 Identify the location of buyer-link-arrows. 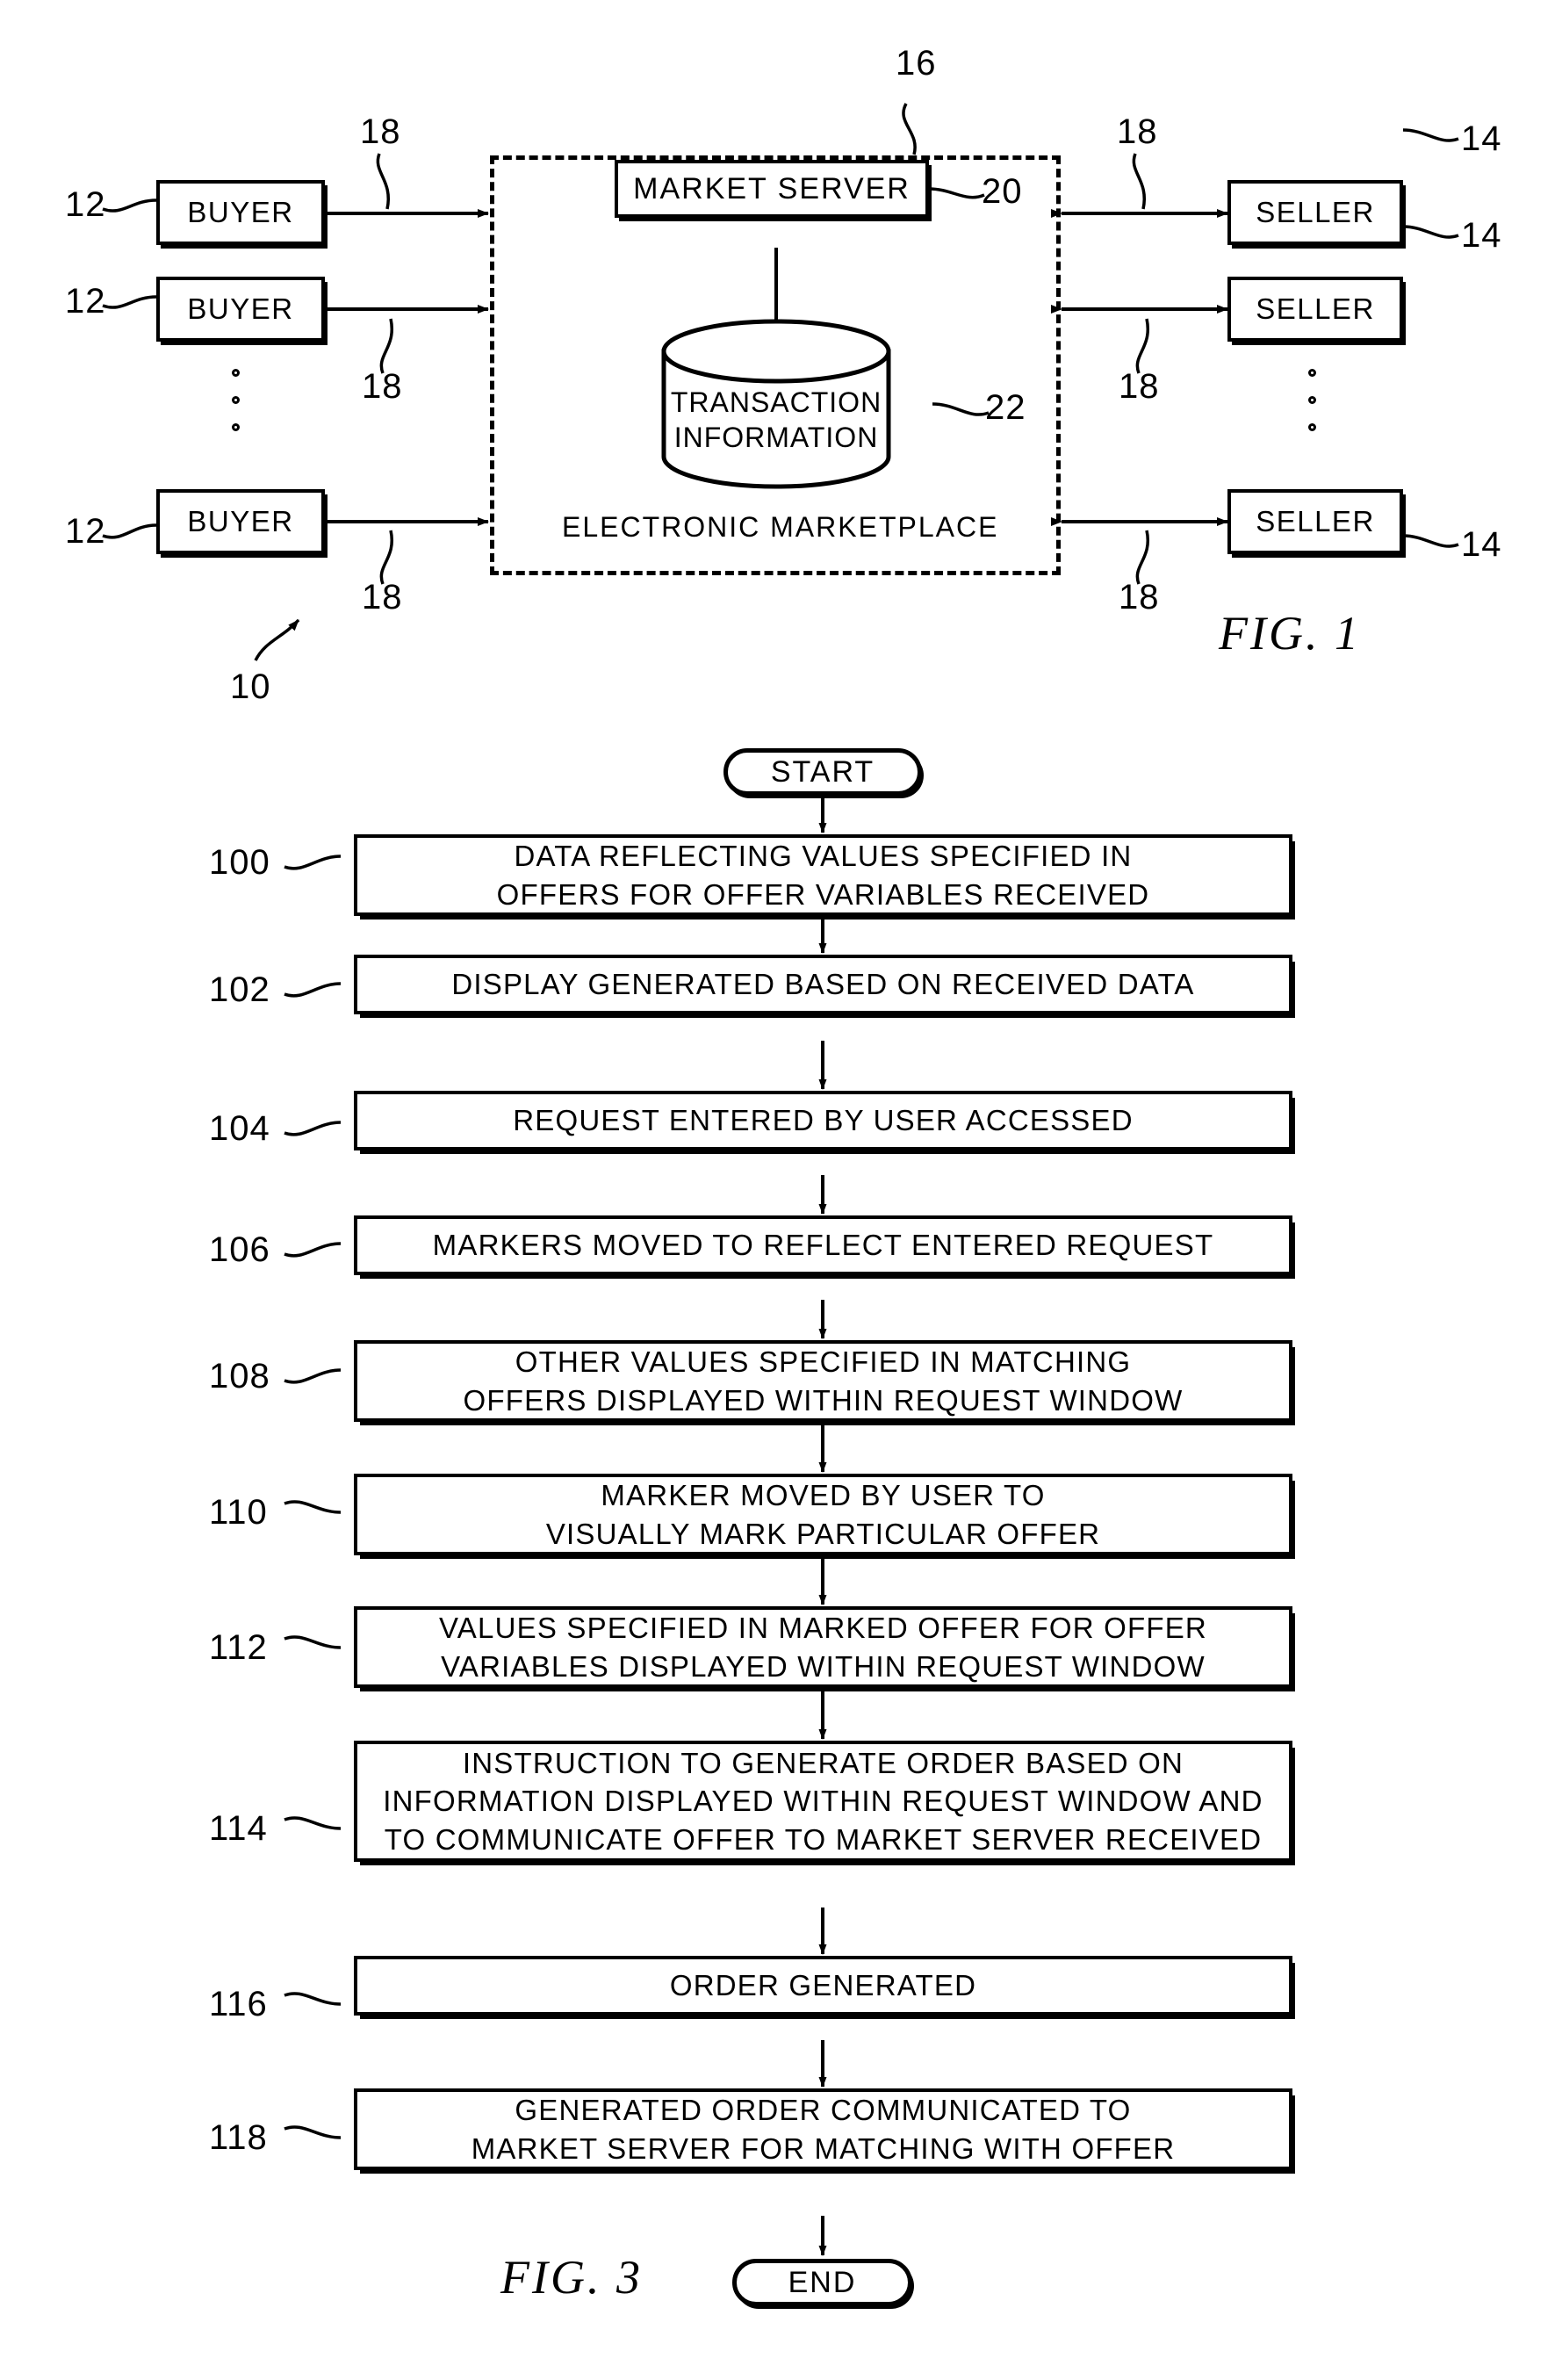
(401, 367).